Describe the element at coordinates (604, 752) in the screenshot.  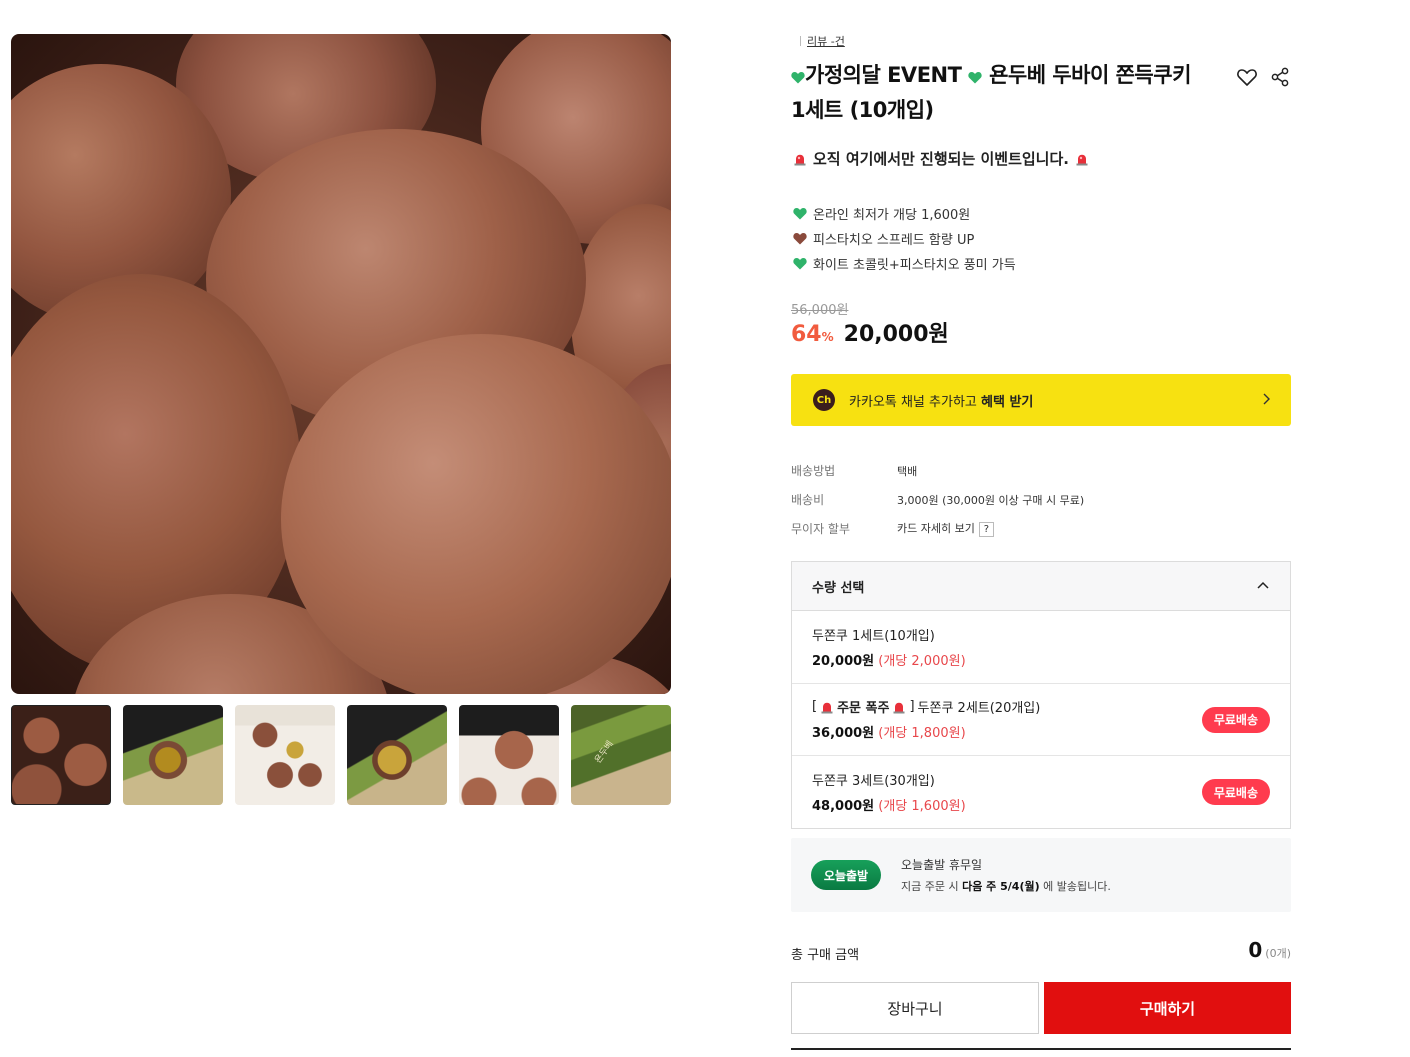
I see `thumbnail-package-label: 욘두베` at that location.